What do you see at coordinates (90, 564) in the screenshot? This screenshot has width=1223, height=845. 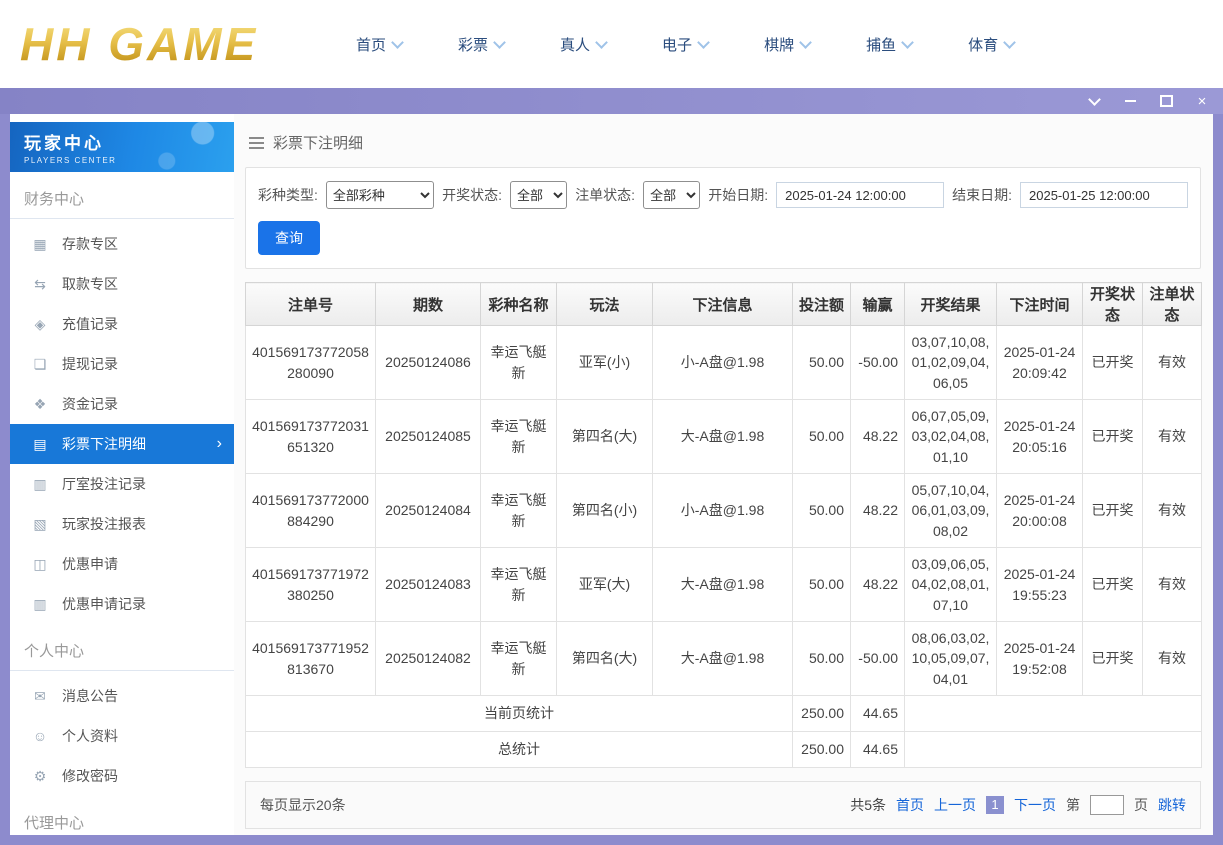 I see `sidebar-item-label: 优惠申请` at bounding box center [90, 564].